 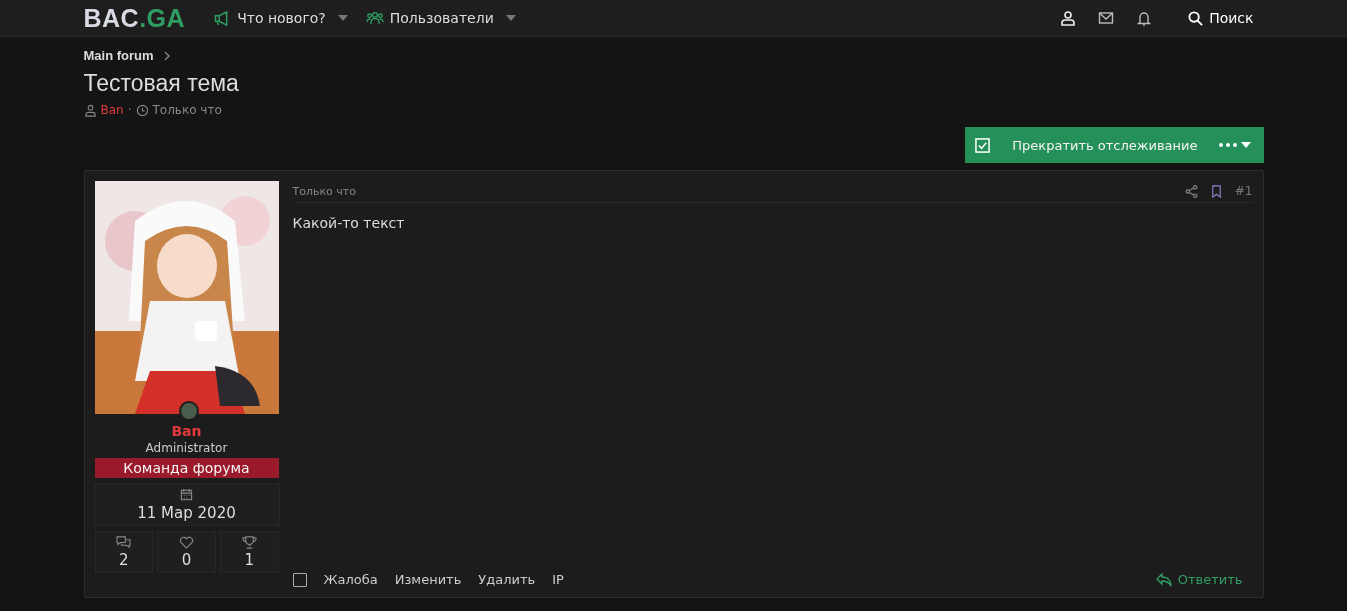 What do you see at coordinates (507, 579) in the screenshot?
I see `post-action-link: Удалить` at bounding box center [507, 579].